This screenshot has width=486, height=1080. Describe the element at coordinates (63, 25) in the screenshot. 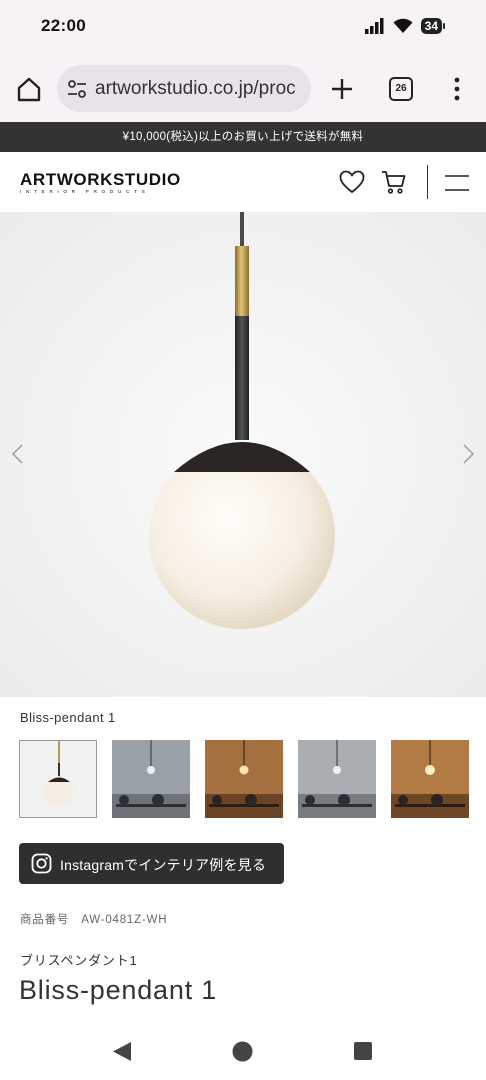

I see `status-time: 22:00` at that location.